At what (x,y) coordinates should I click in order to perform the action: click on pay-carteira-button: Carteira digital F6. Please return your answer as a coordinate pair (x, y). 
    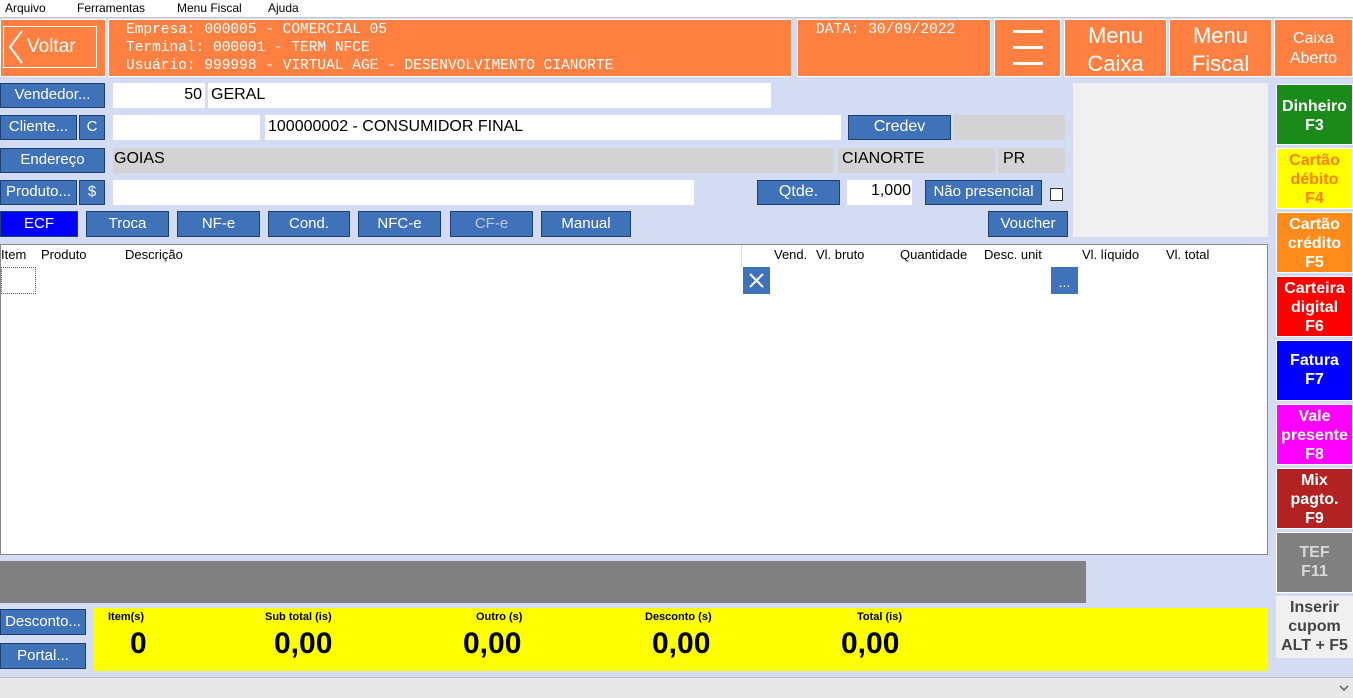
    Looking at the image, I should click on (1314, 306).